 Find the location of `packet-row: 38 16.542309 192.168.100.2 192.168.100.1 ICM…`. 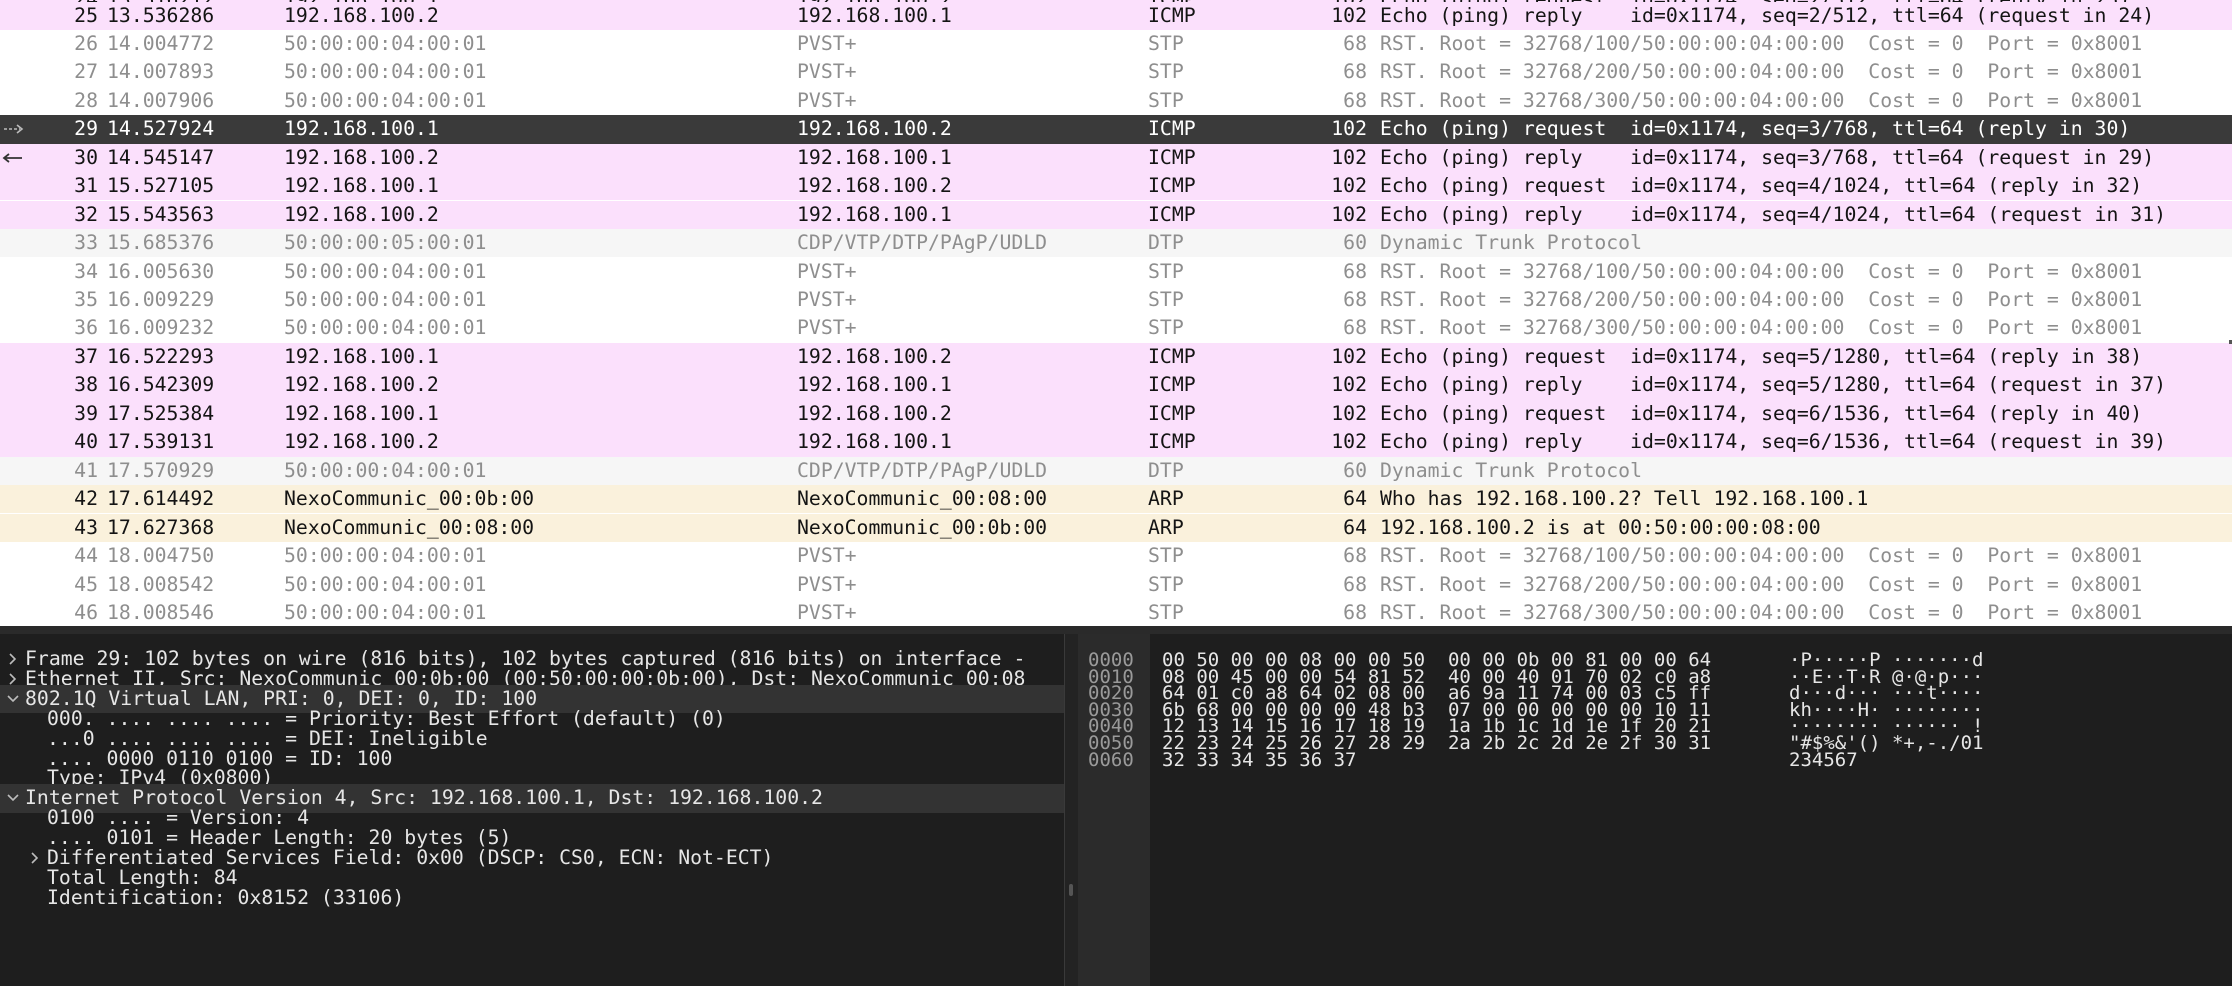

packet-row: 38 16.542309 192.168.100.2 192.168.100.1 ICM… is located at coordinates (1116, 385).